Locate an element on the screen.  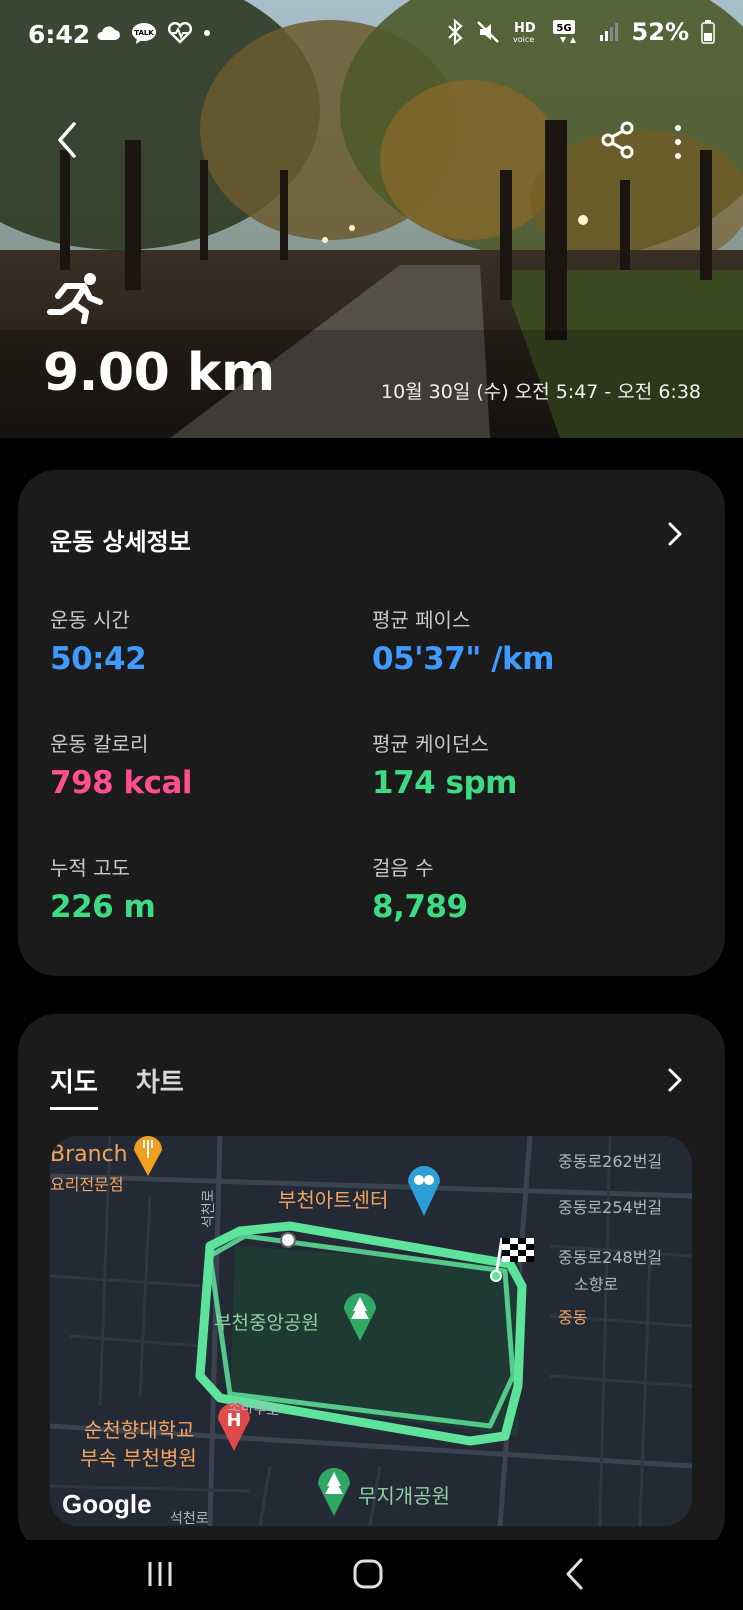
stat-value: 798 kcal is located at coordinates (121, 783).